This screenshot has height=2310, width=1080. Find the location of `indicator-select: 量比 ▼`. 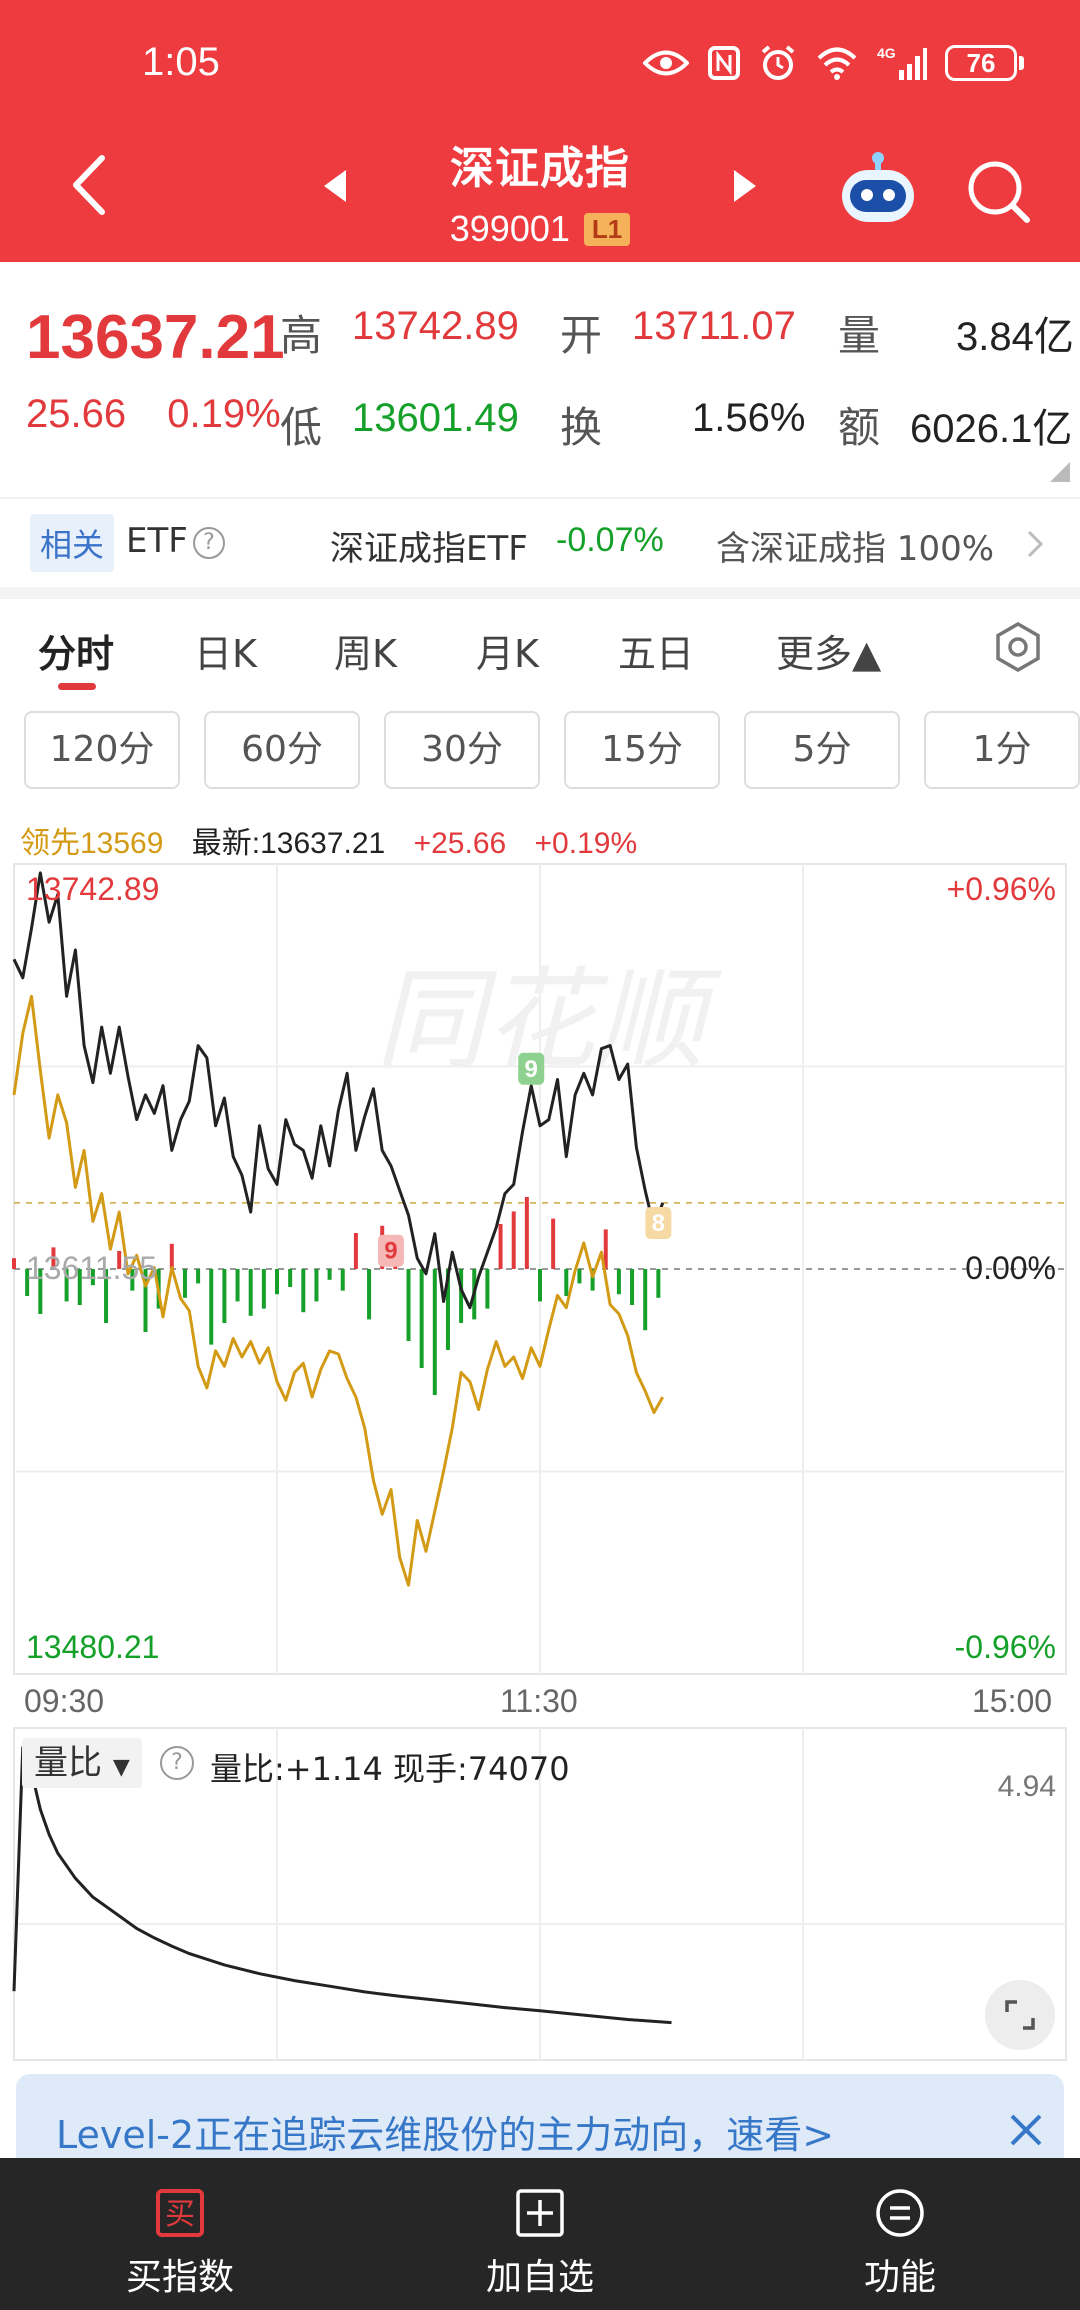

indicator-select: 量比 ▼ is located at coordinates (82, 1763).